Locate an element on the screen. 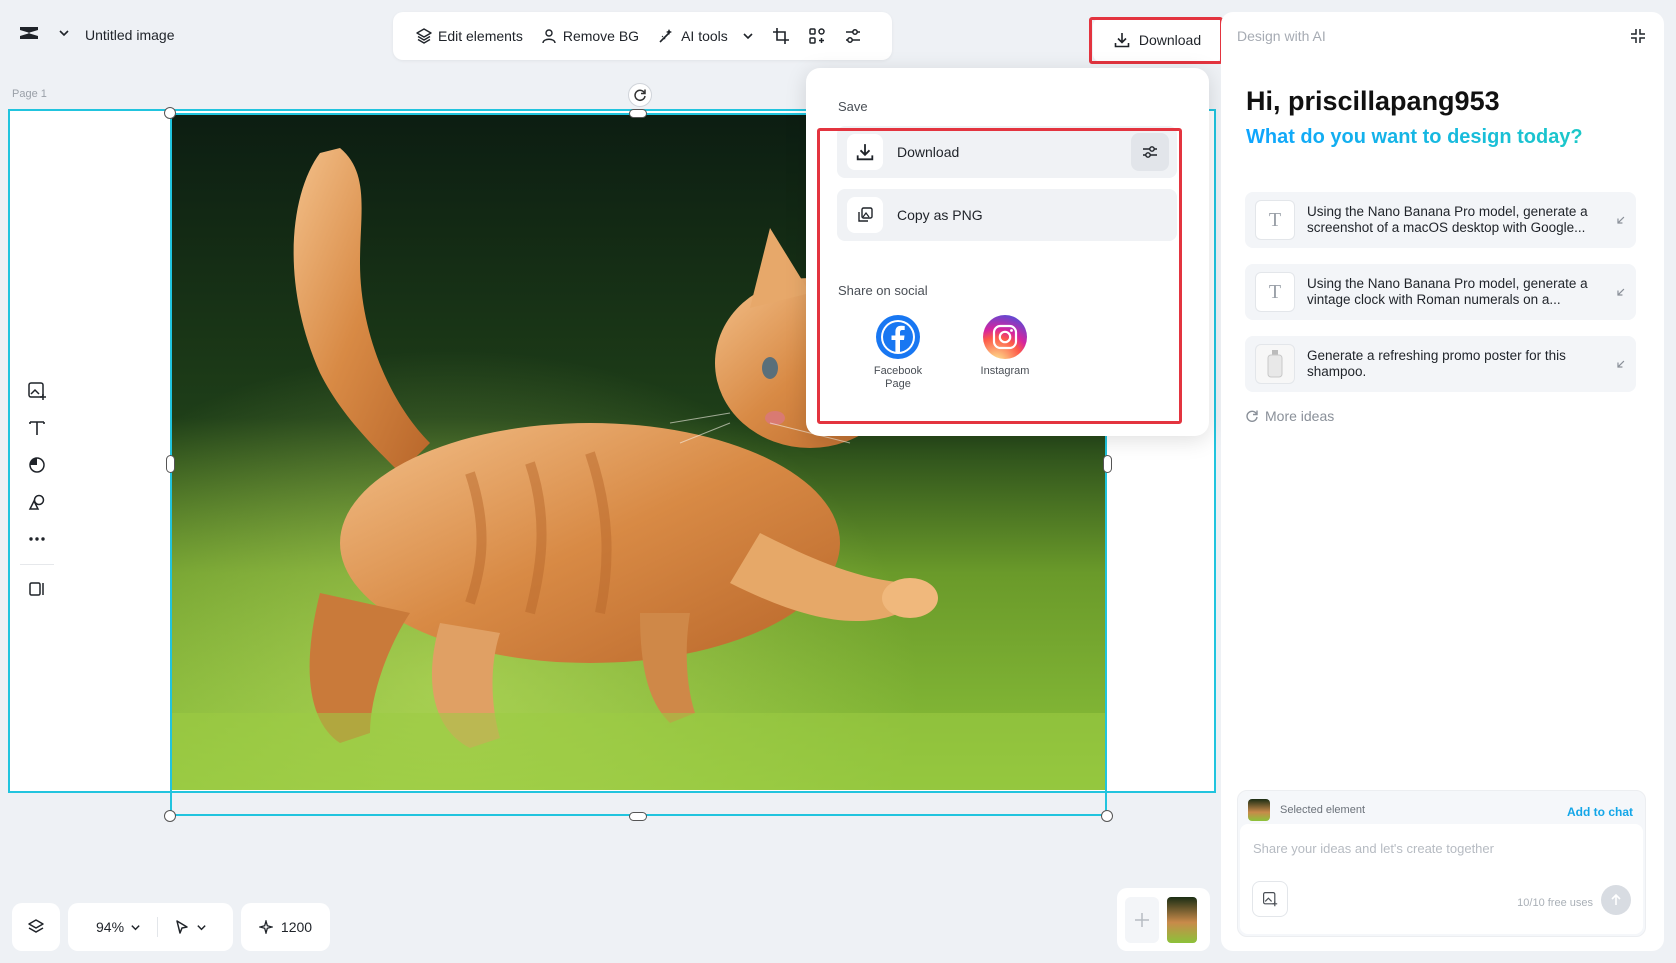 This screenshot has width=1676, height=963. add-to-chat-button: Add to chat is located at coordinates (1600, 812).